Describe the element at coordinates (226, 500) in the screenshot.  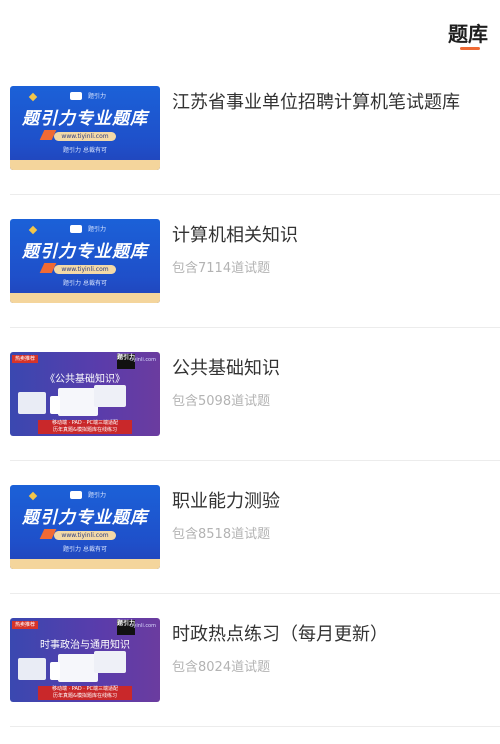
I see `item-title: 职业能力测验` at that location.